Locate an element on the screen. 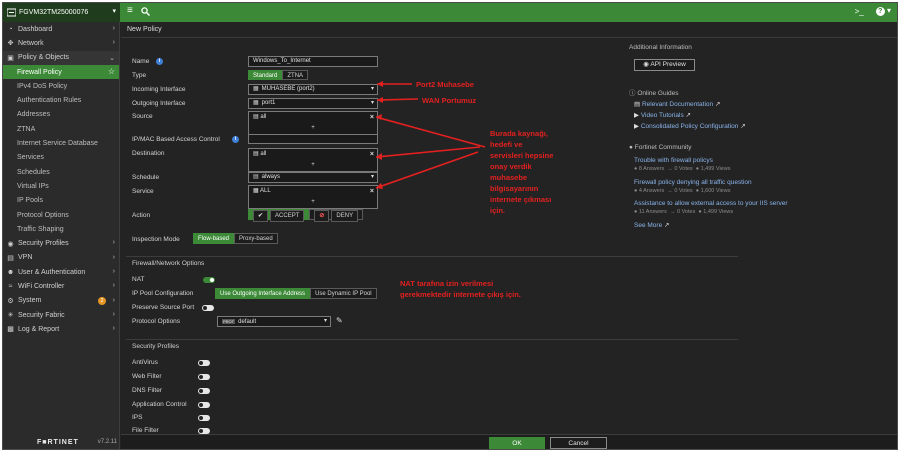 The height and width of the screenshot is (452, 900). api-preview-button: ◉ API Preview is located at coordinates (664, 65).